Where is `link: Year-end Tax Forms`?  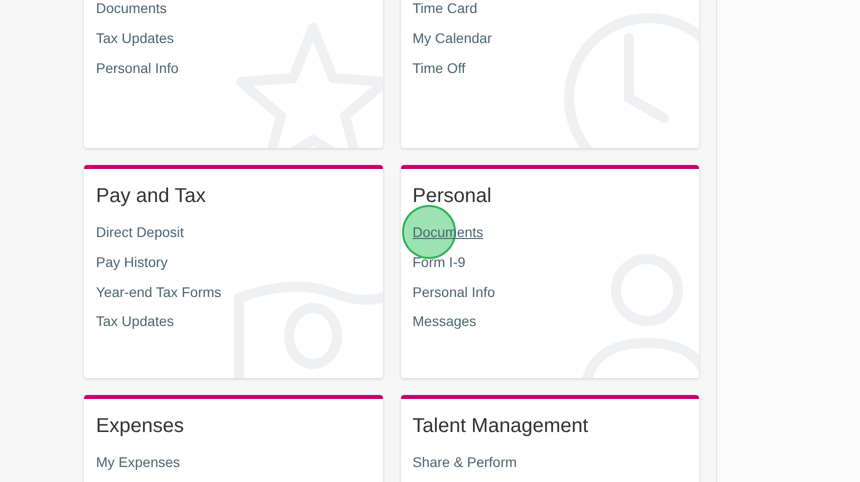 link: Year-end Tax Forms is located at coordinates (159, 292).